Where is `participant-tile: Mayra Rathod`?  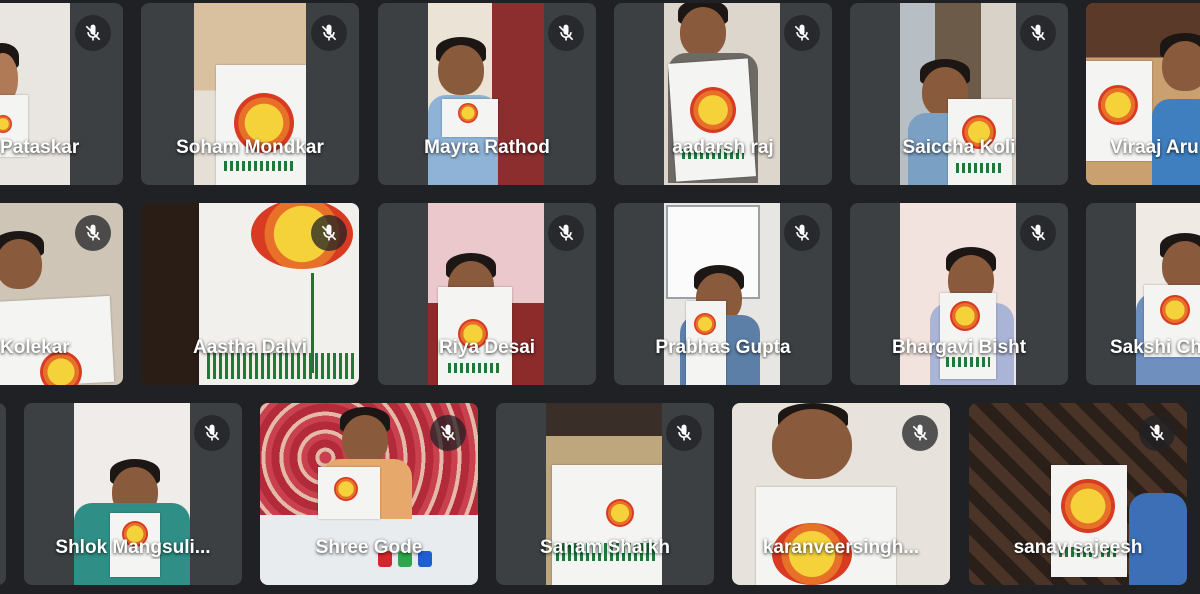 participant-tile: Mayra Rathod is located at coordinates (487, 94).